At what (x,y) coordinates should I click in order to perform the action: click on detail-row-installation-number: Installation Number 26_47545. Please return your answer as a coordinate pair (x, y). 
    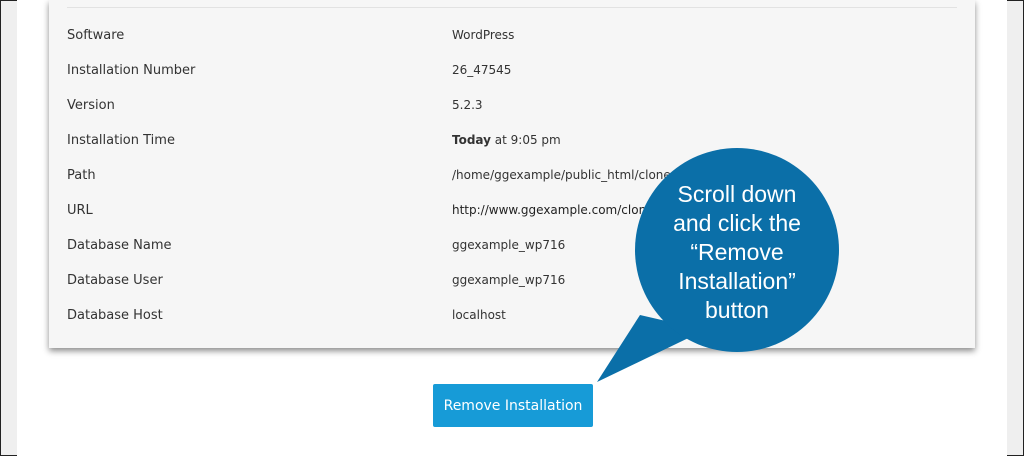
    Looking at the image, I should click on (512, 70).